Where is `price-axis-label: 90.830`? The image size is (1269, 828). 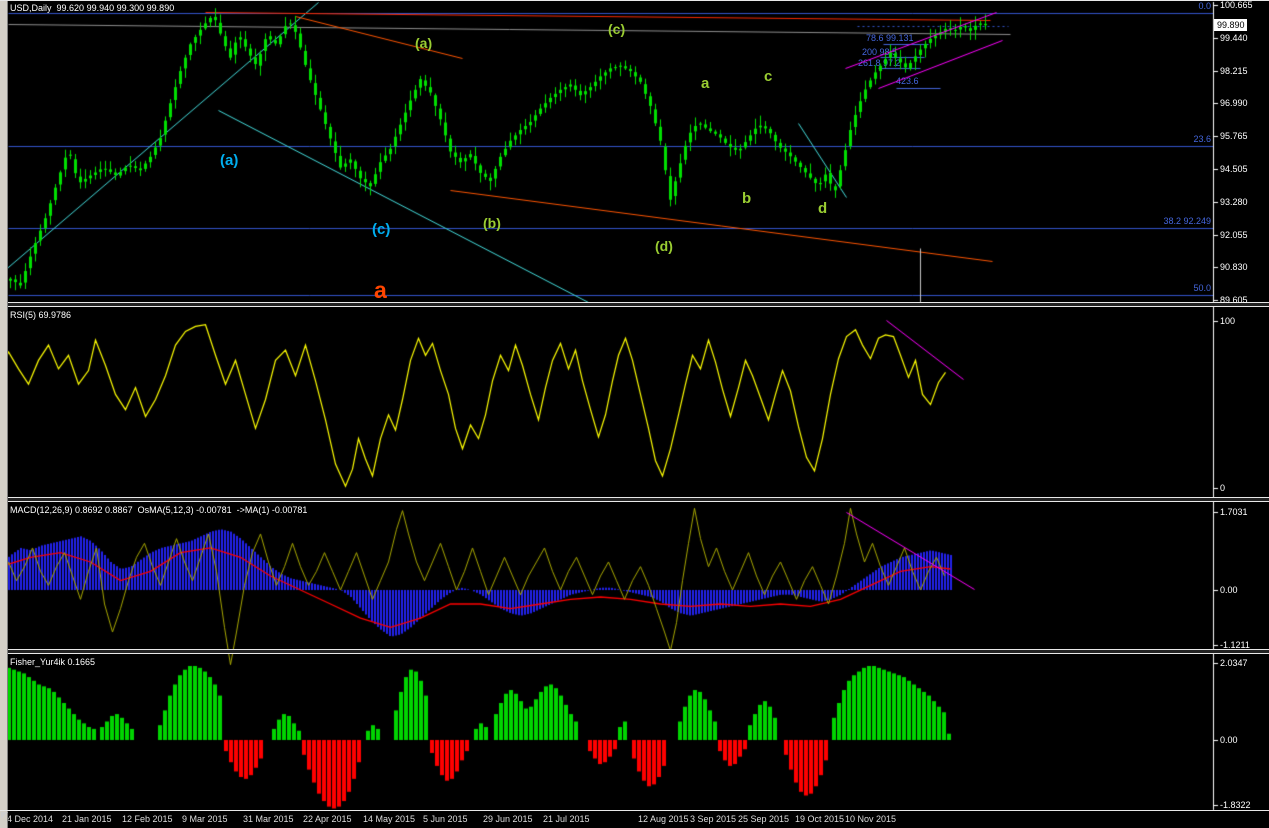 price-axis-label: 90.830 is located at coordinates (1234, 267).